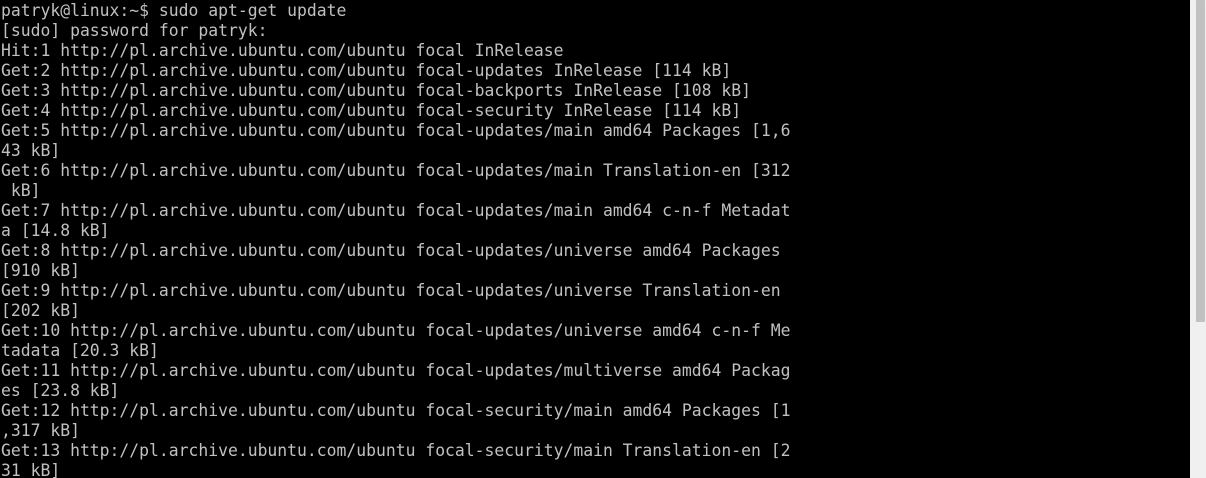 The height and width of the screenshot is (478, 1206). I want to click on vertical-scrollbar, so click(1198, 239).